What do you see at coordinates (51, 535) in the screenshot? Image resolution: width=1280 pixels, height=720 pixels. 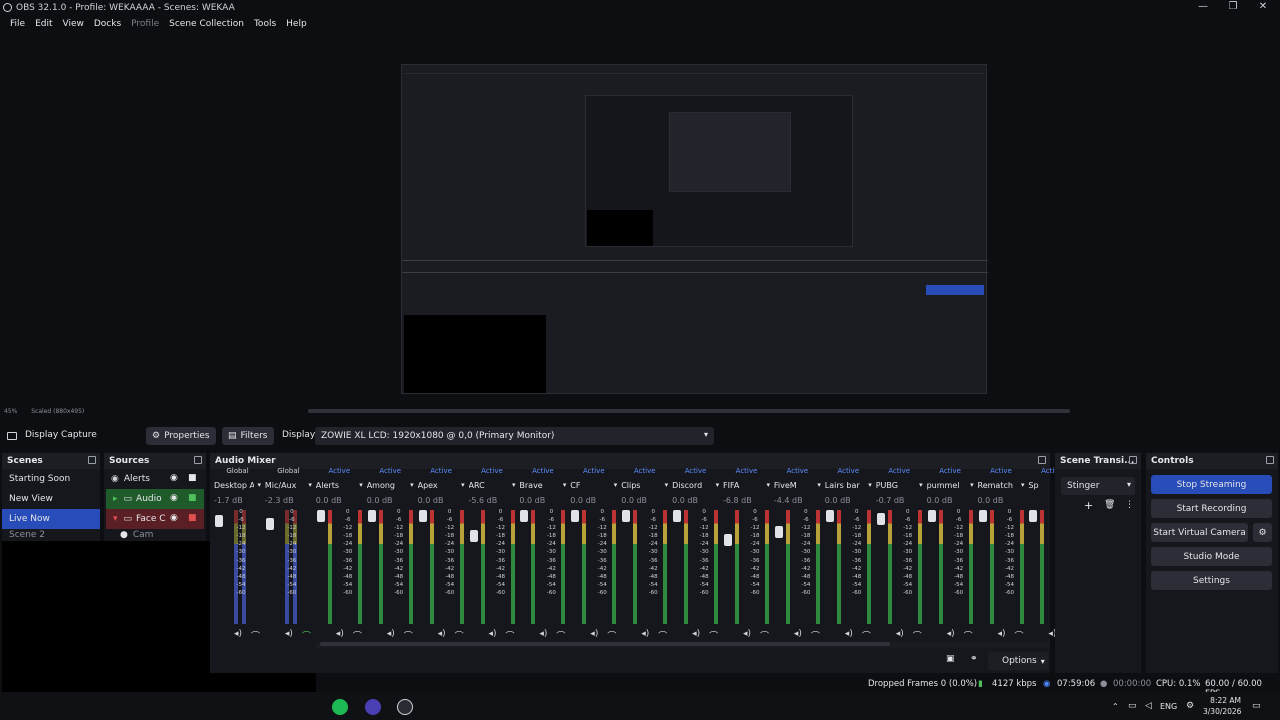 I see `scene-item: Scene 2` at bounding box center [51, 535].